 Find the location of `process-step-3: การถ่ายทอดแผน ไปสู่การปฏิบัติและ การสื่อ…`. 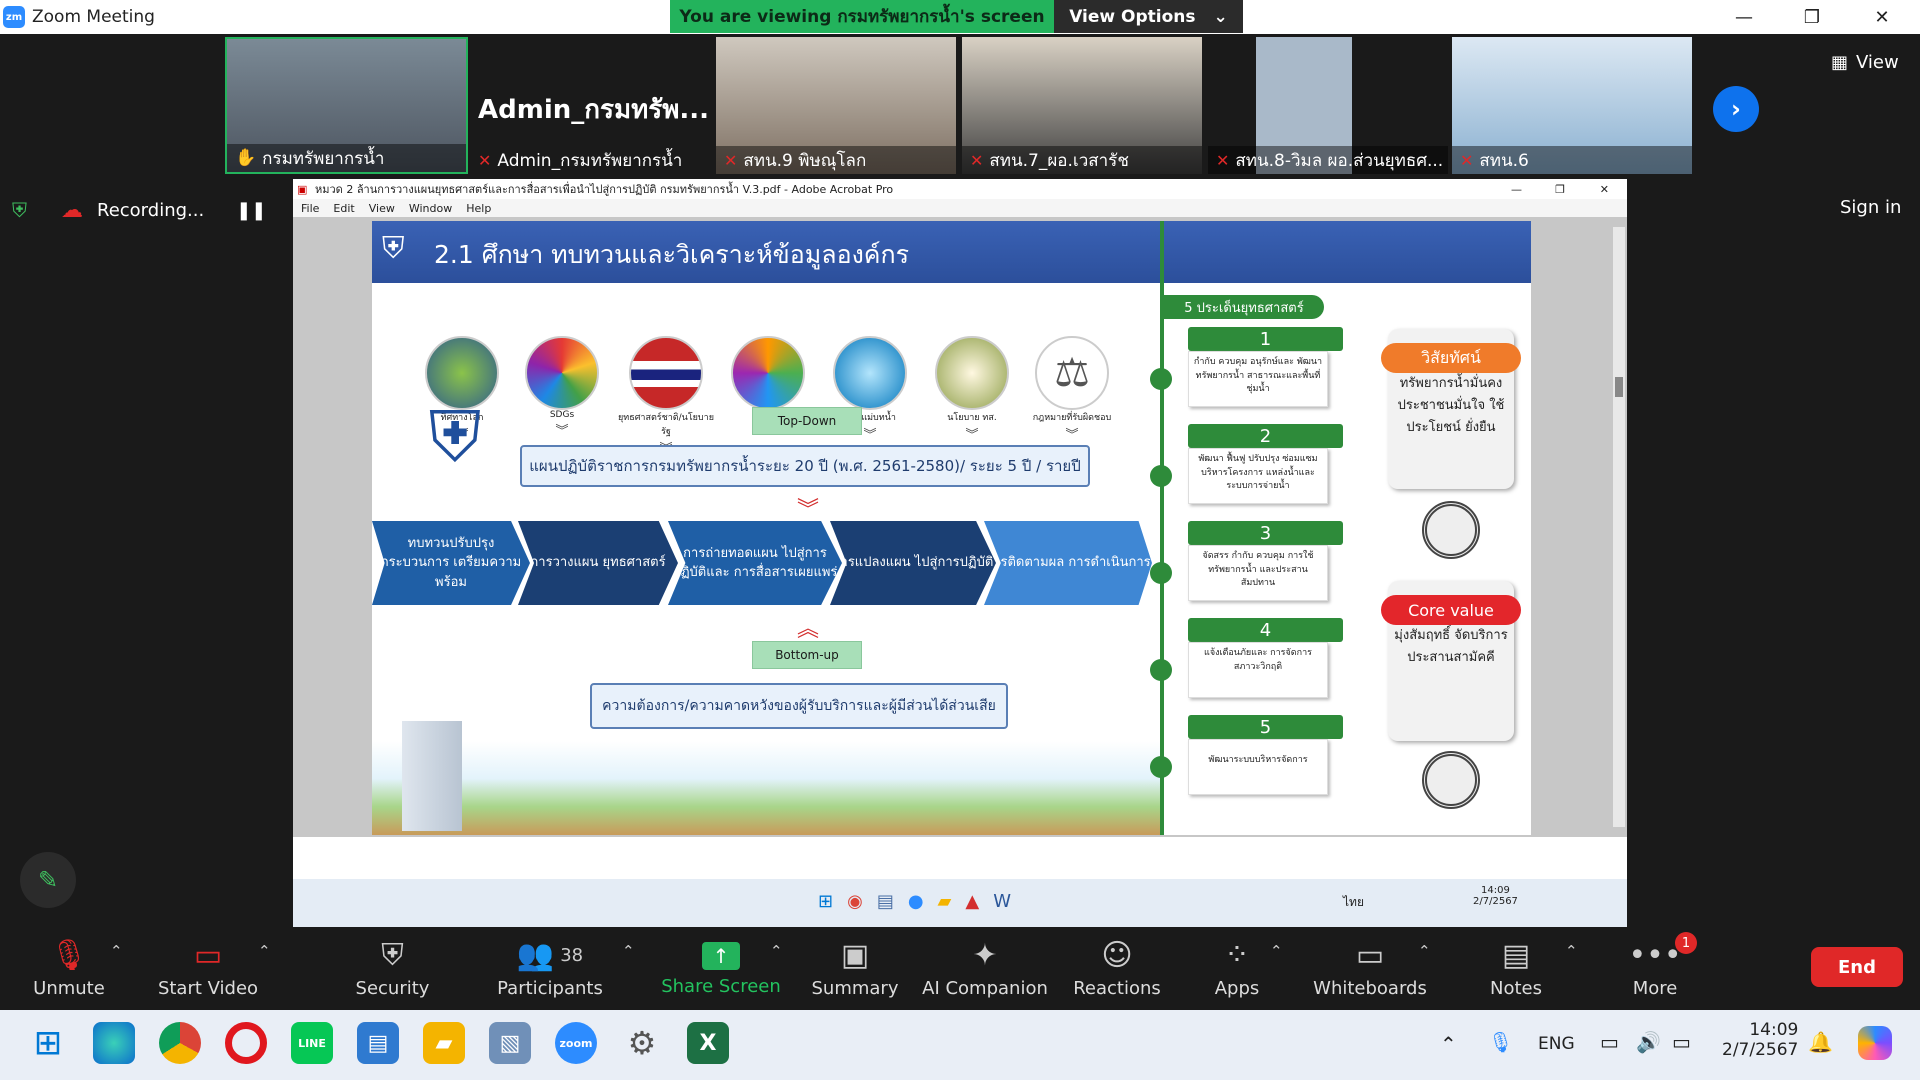

process-step-3: การถ่ายทอดแผน ไปสู่การปฏิบัติและ การสื่อ… is located at coordinates (755, 563).